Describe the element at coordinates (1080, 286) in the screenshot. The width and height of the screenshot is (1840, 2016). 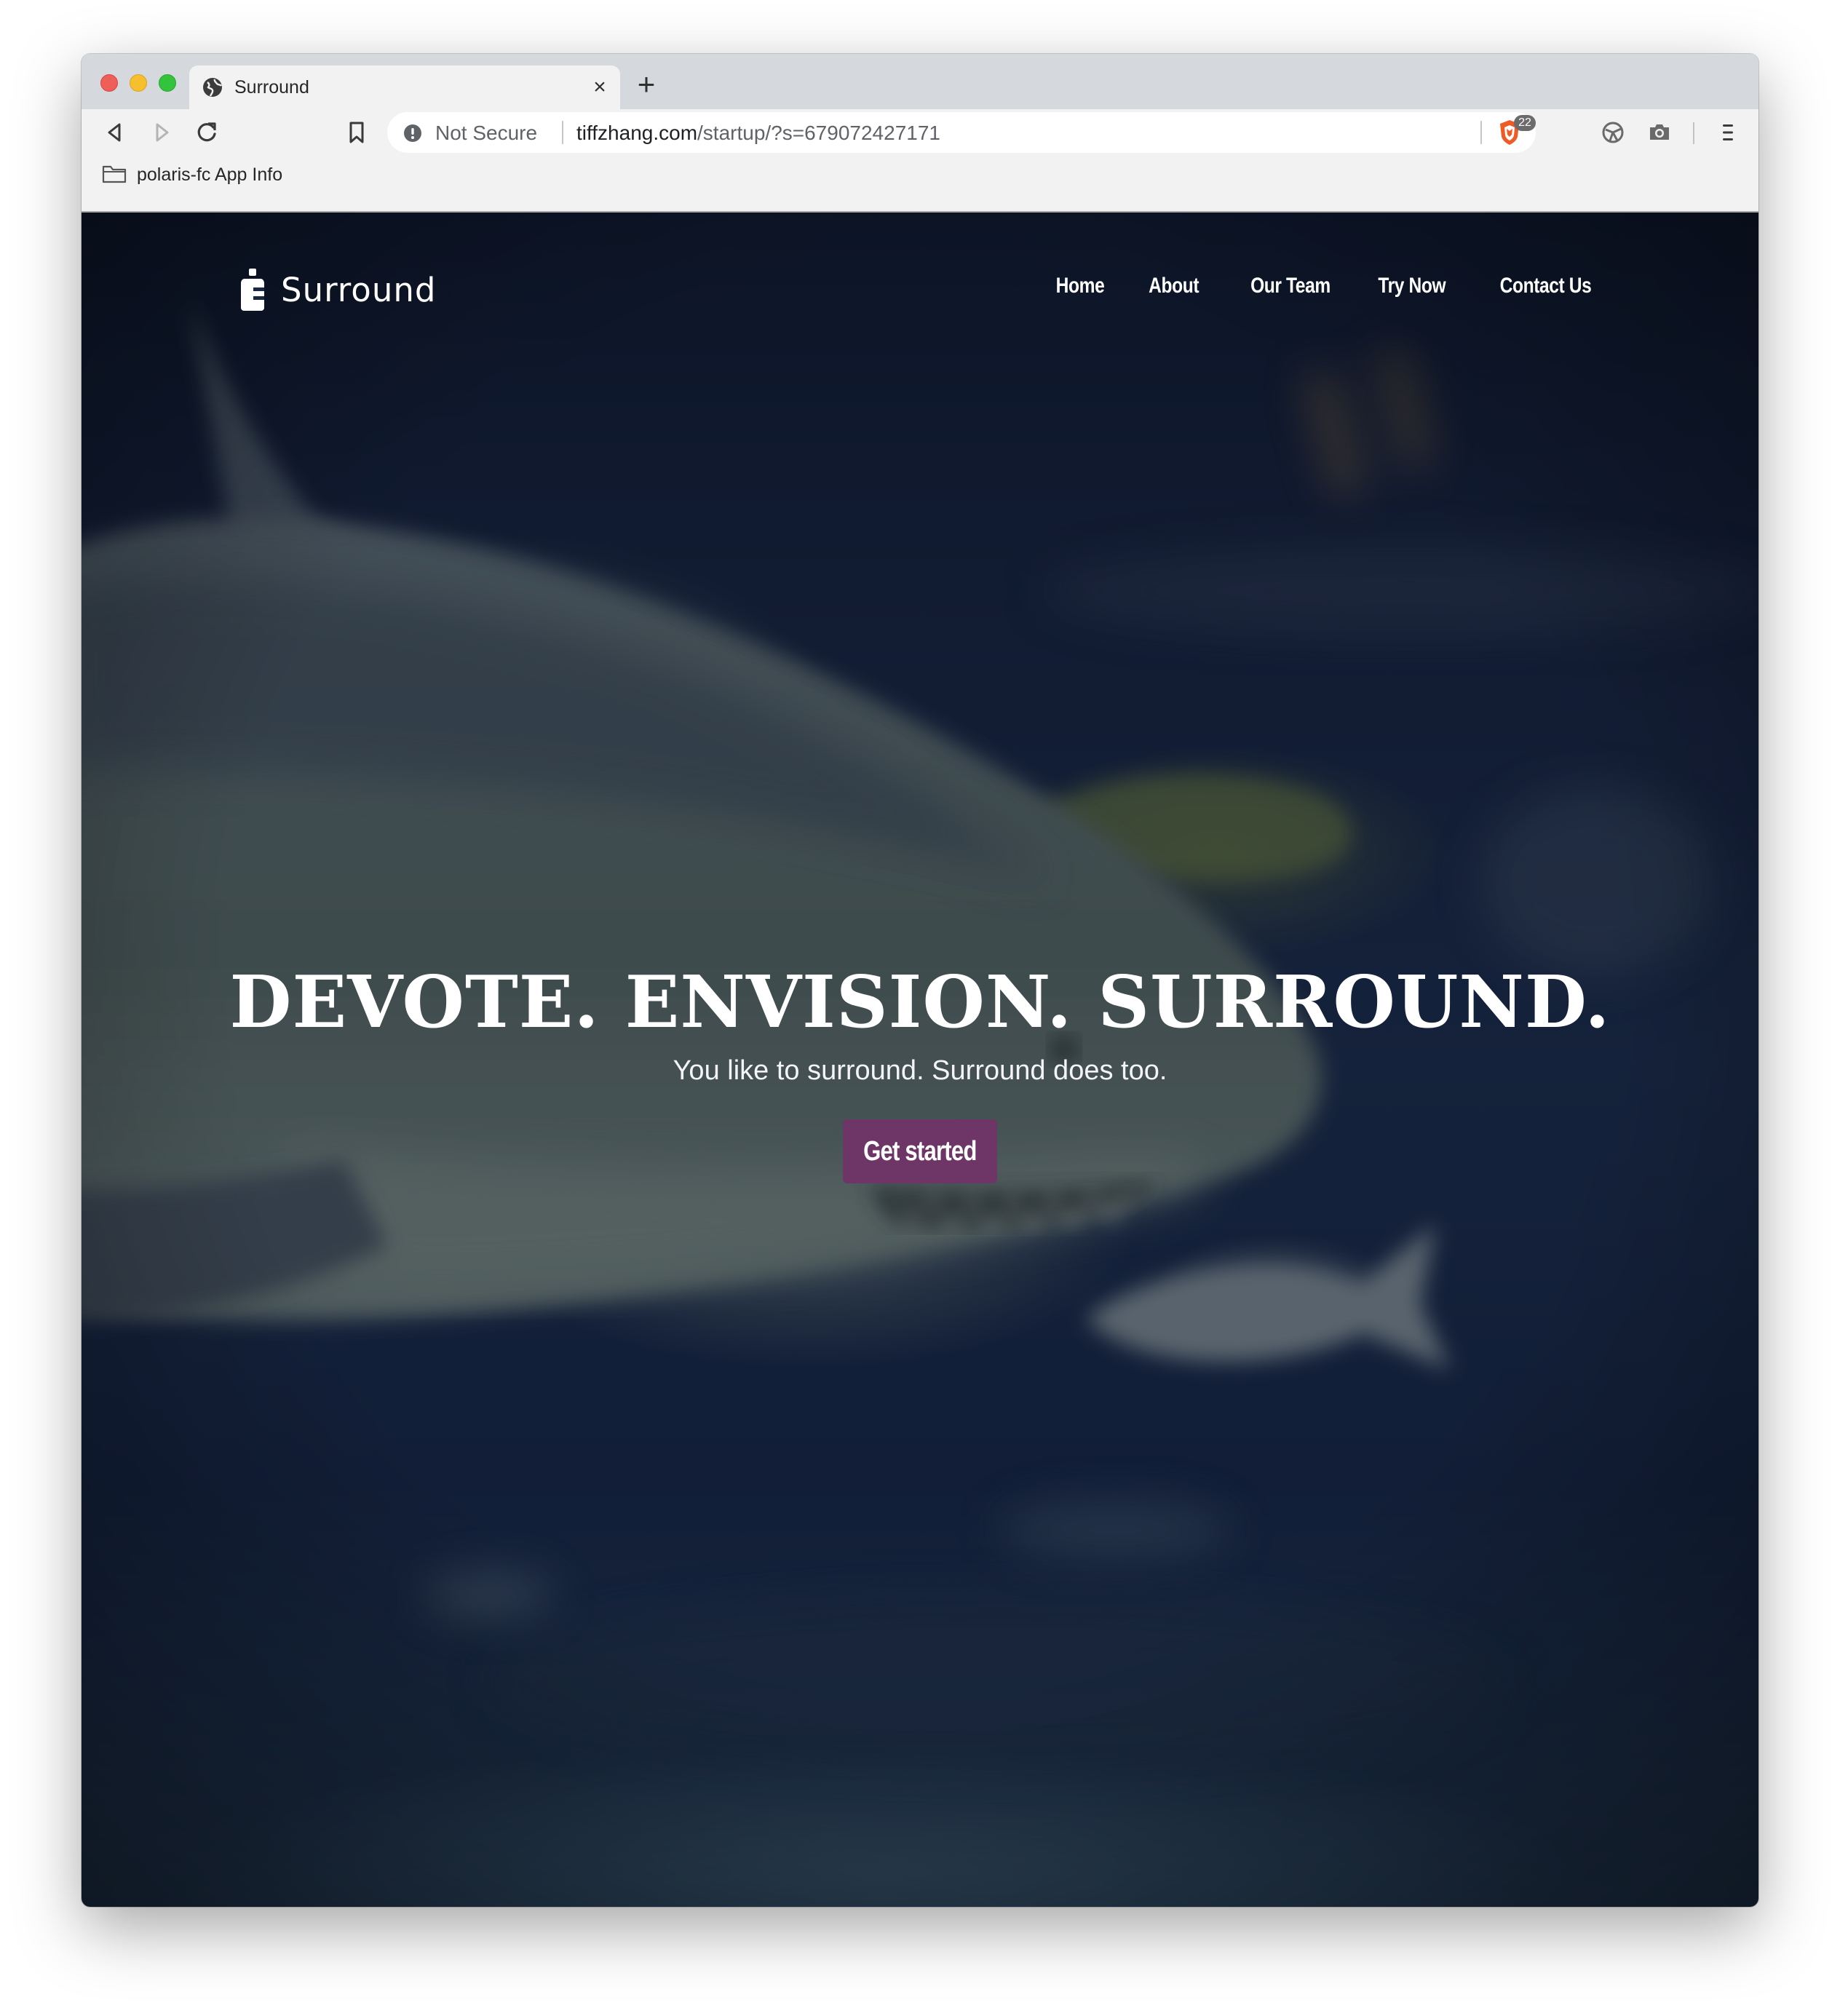
I see `nav-home: Home` at that location.